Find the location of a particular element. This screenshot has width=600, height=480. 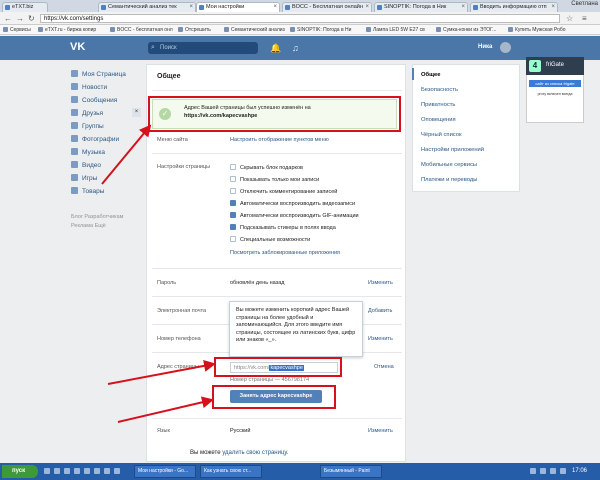

taskbar is located at coordinates (300, 471).